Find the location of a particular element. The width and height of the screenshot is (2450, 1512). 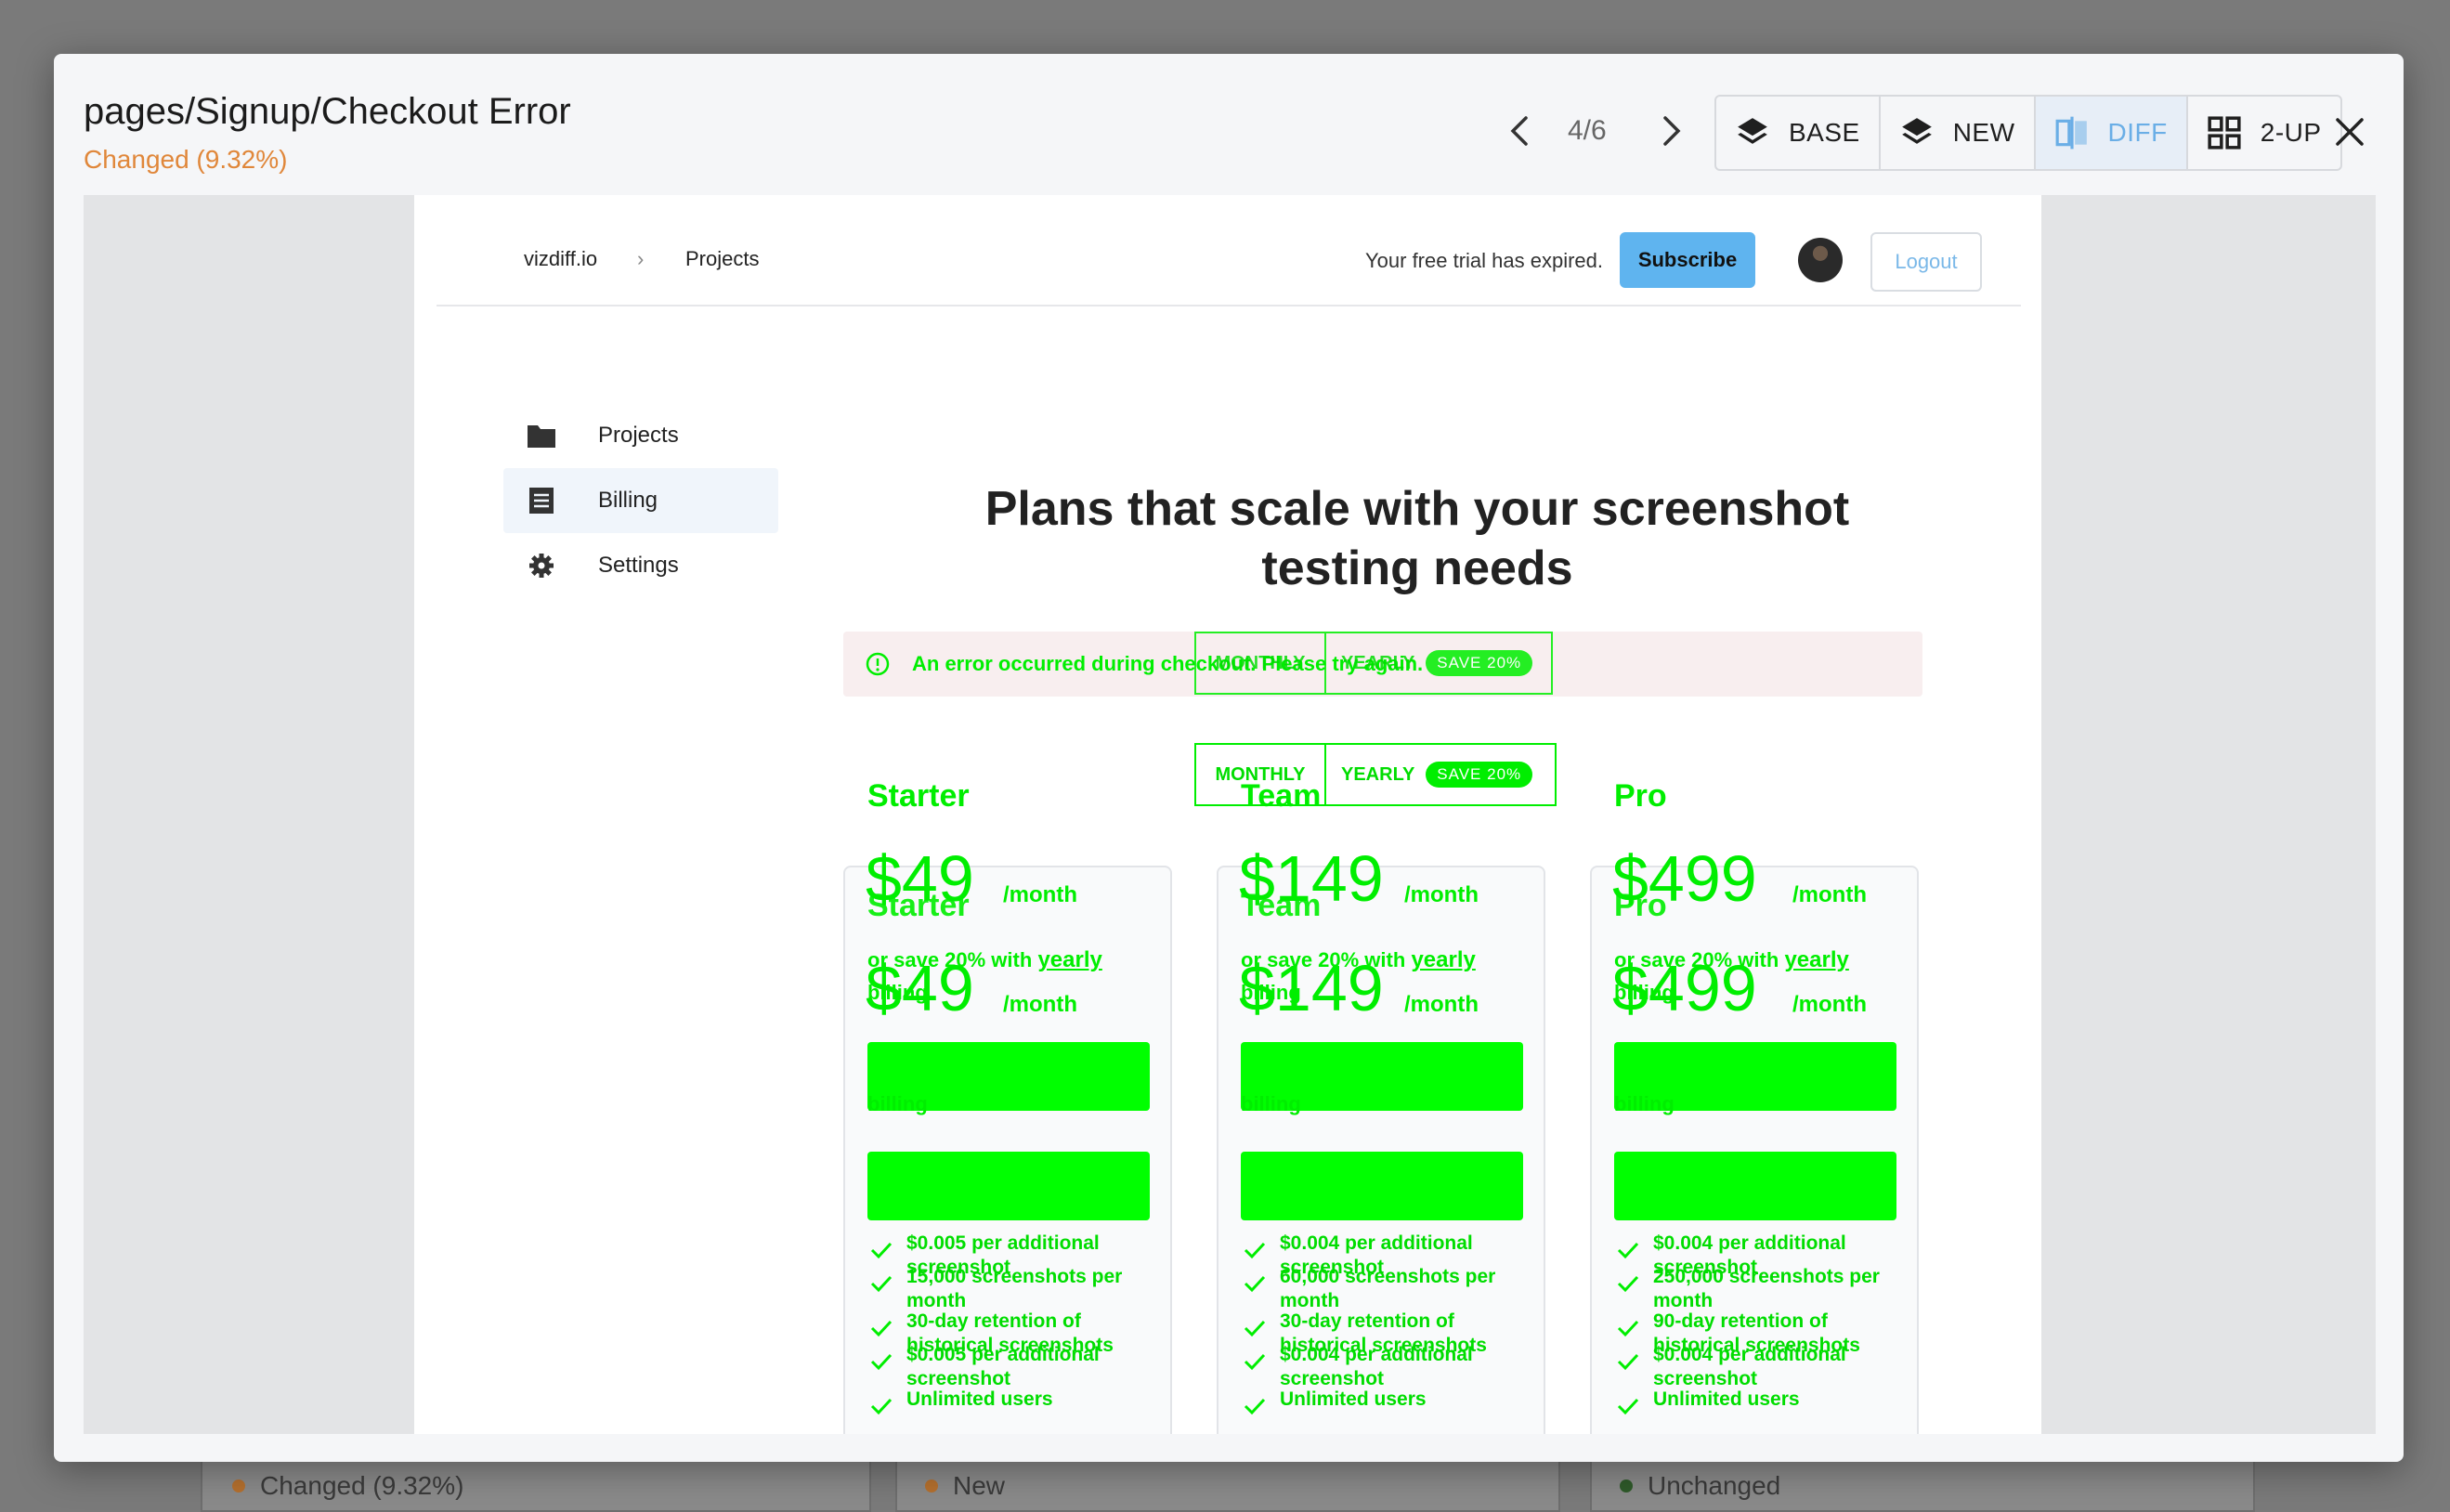

avatar is located at coordinates (1820, 260).